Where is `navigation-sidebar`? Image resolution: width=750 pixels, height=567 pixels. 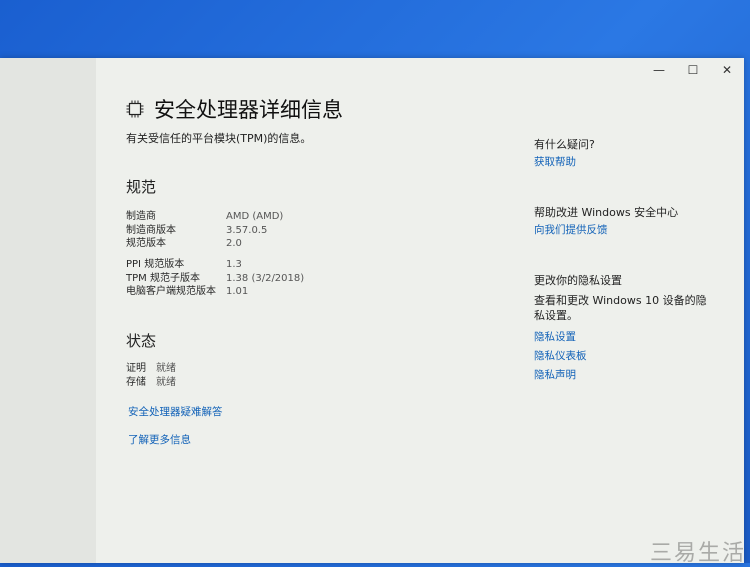 navigation-sidebar is located at coordinates (48, 310).